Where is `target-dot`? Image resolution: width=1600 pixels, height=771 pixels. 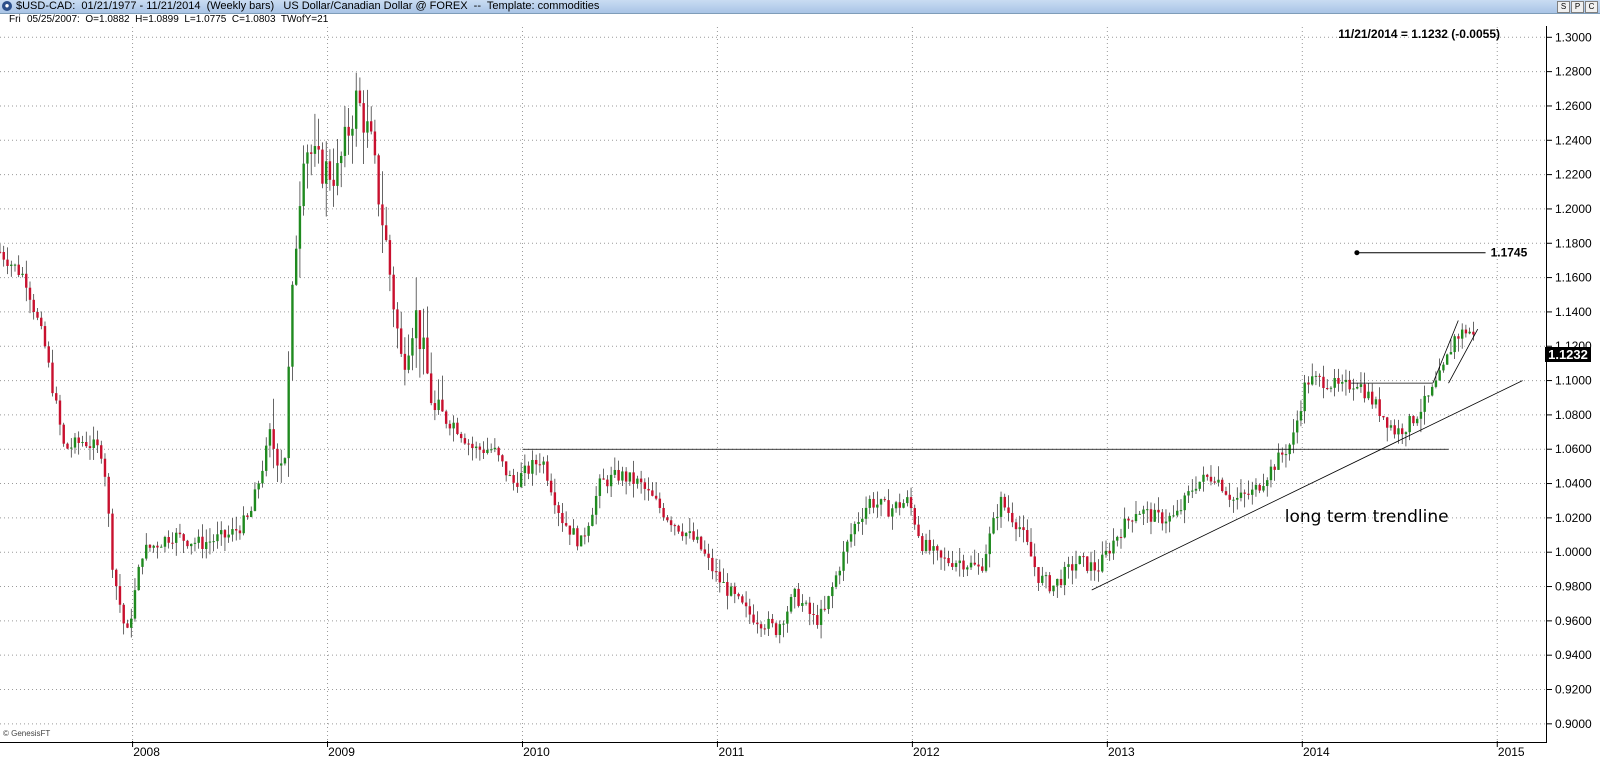 target-dot is located at coordinates (1357, 253).